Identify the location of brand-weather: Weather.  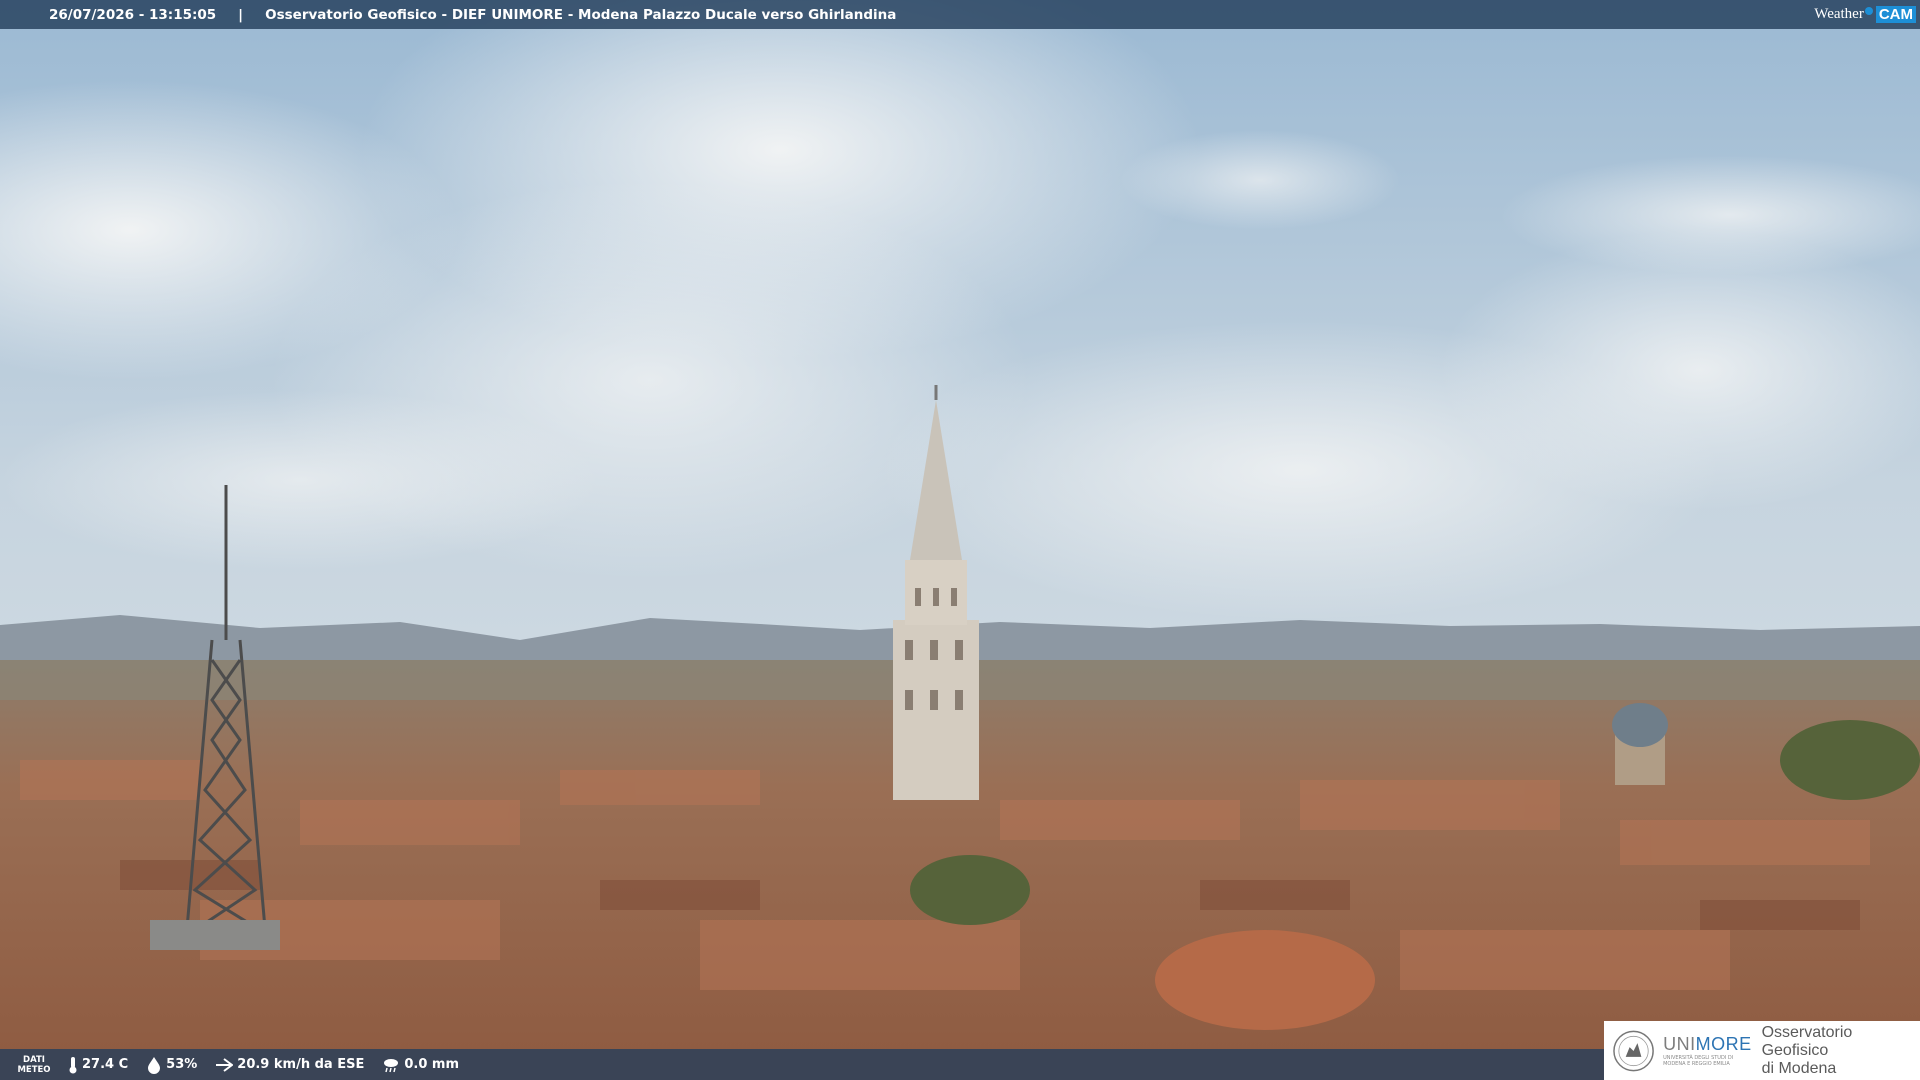
(1839, 14).